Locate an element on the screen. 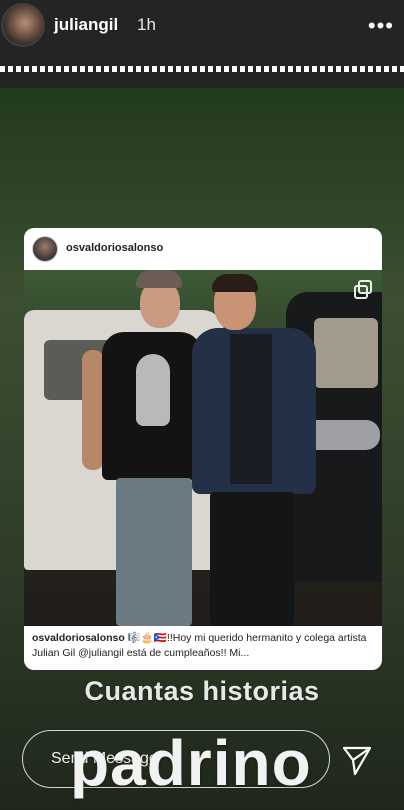 Image resolution: width=404 pixels, height=810 pixels. person-left-cap is located at coordinates (159, 279).